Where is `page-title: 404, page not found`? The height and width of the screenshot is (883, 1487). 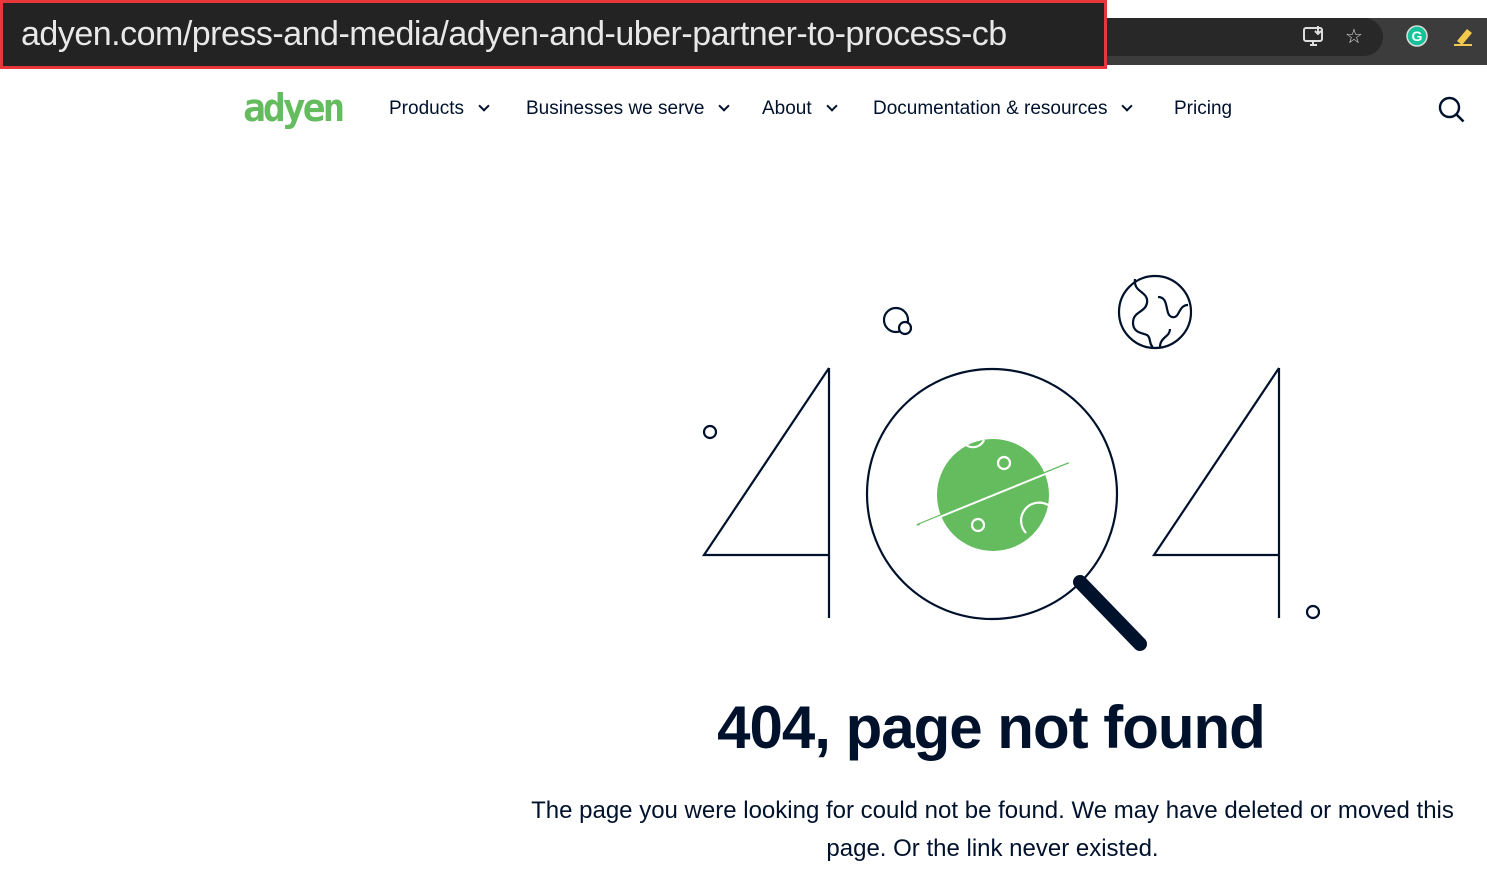 page-title: 404, page not found is located at coordinates (991, 727).